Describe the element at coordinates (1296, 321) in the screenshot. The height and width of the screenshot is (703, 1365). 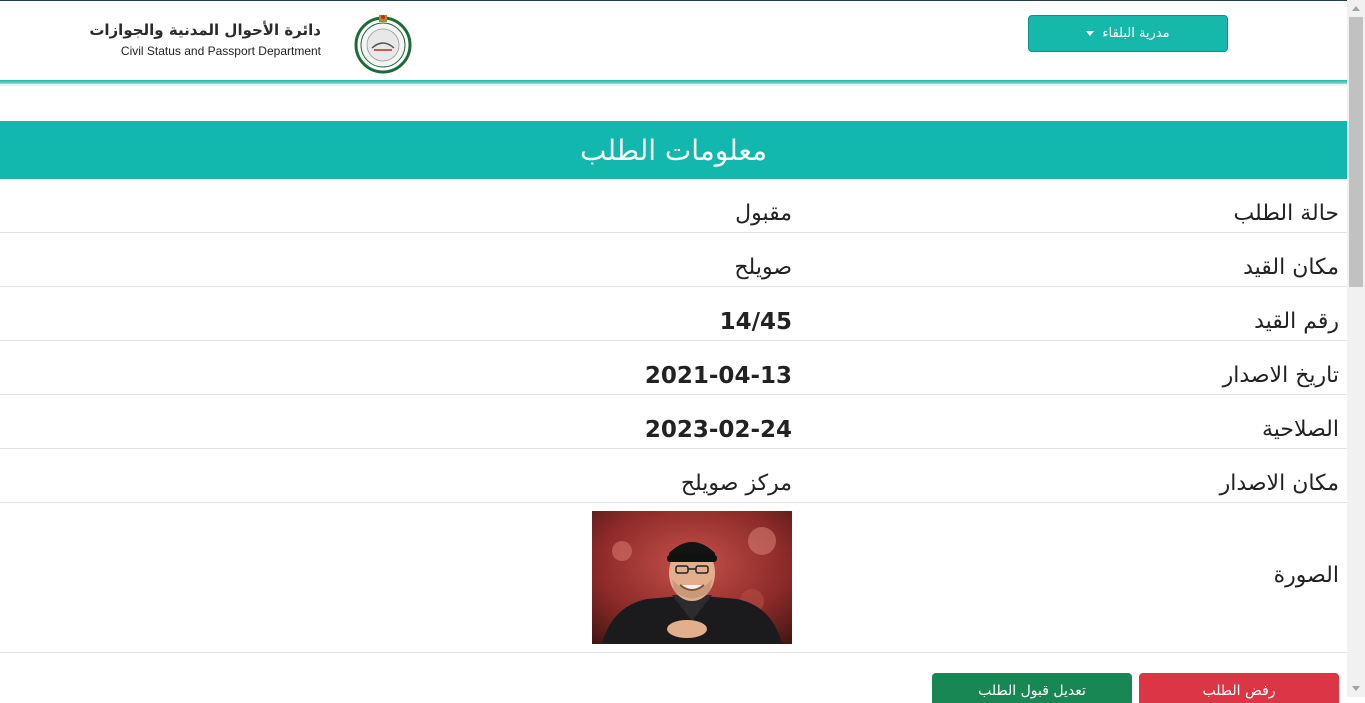
I see `field-label: رقم القيد` at that location.